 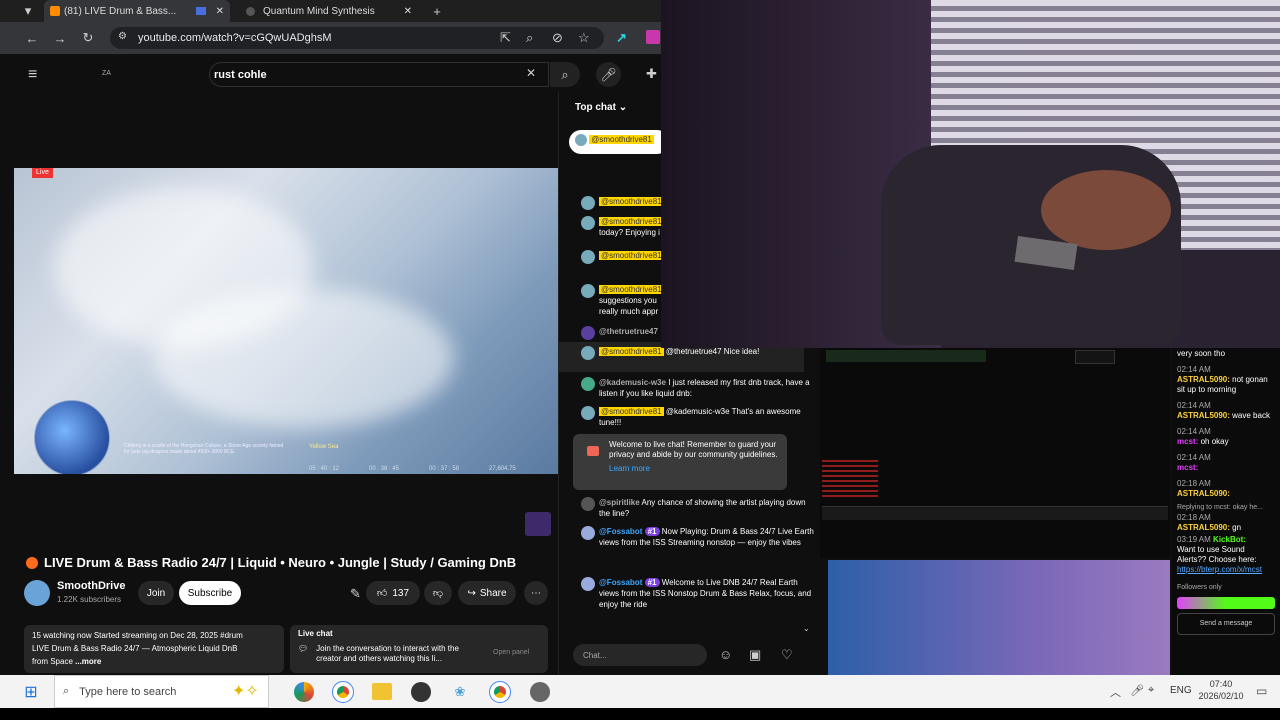 What do you see at coordinates (250, 11) in the screenshot?
I see `tab-favicon-icon` at bounding box center [250, 11].